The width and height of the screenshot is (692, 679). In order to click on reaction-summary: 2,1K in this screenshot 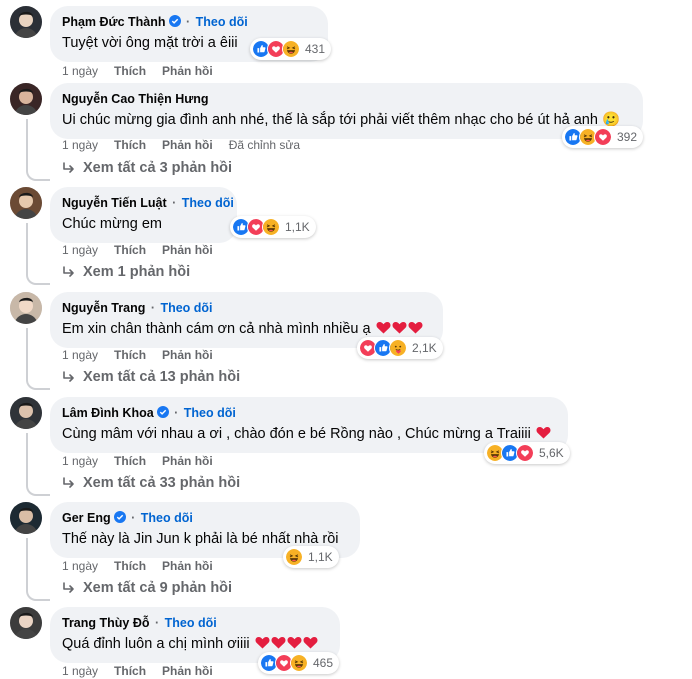, I will do `click(400, 348)`.